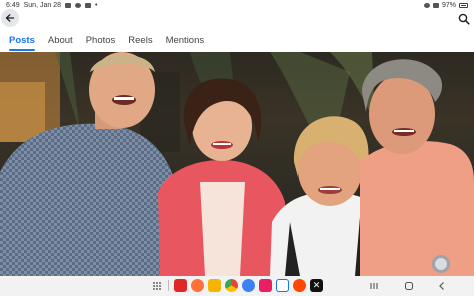  I want to click on taskbar: ✕, so click(237, 286).